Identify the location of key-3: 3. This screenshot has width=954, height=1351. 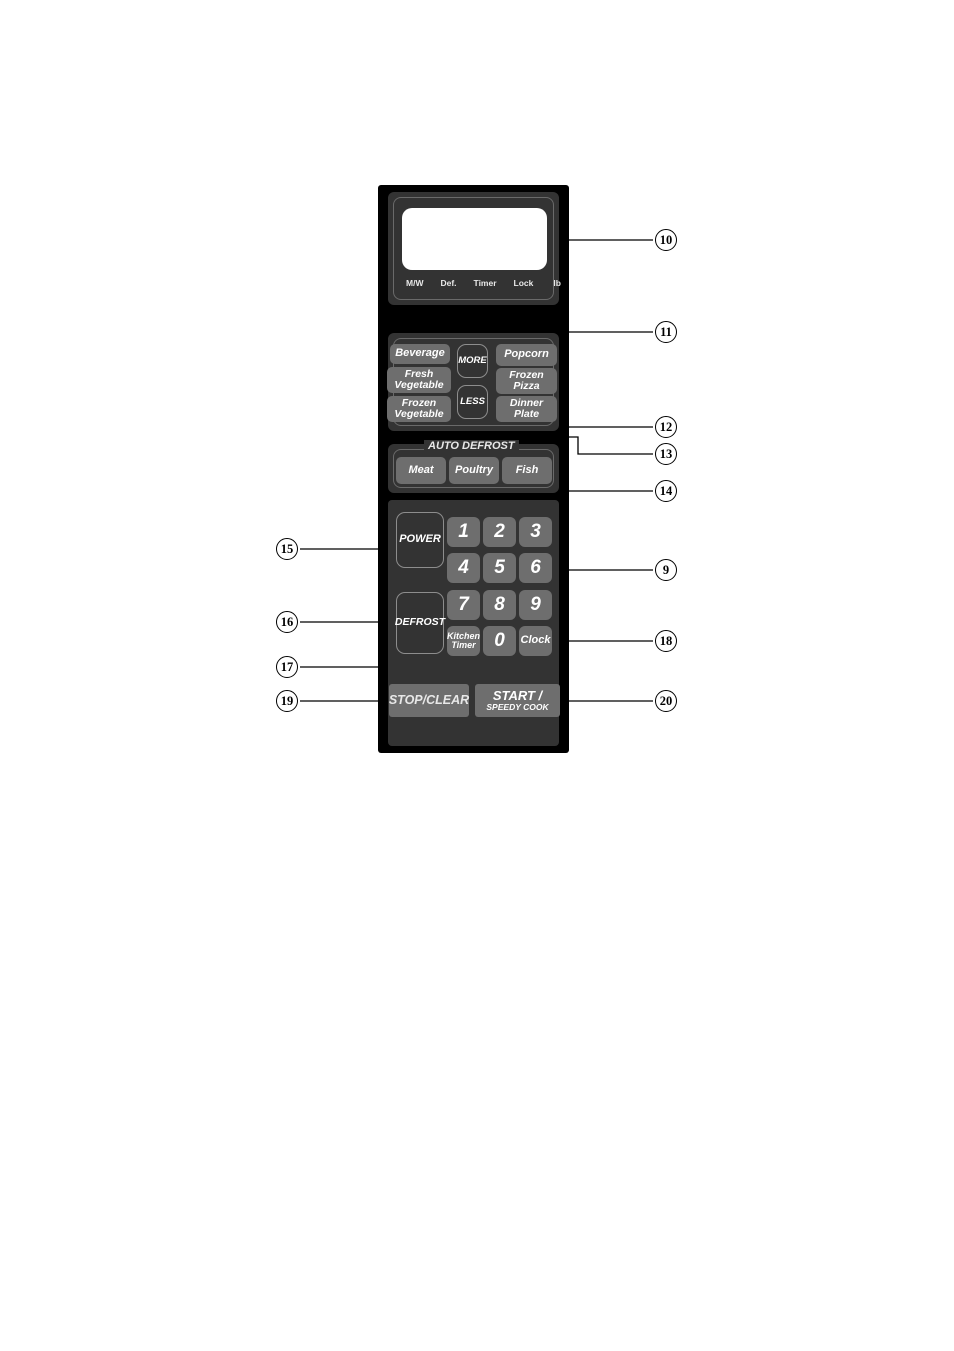
(535, 532).